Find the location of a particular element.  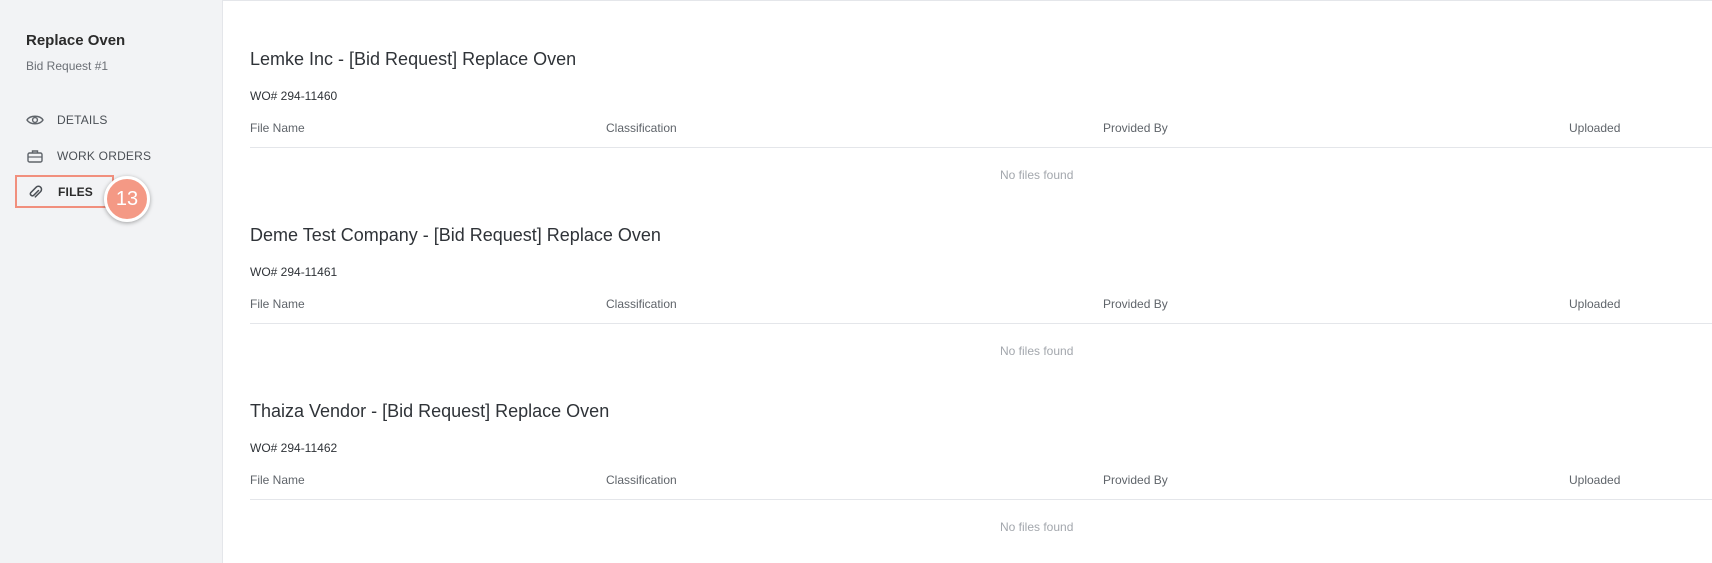

section-title: Lemke Inc - [Bid Request] Replace Oven is located at coordinates (413, 59).